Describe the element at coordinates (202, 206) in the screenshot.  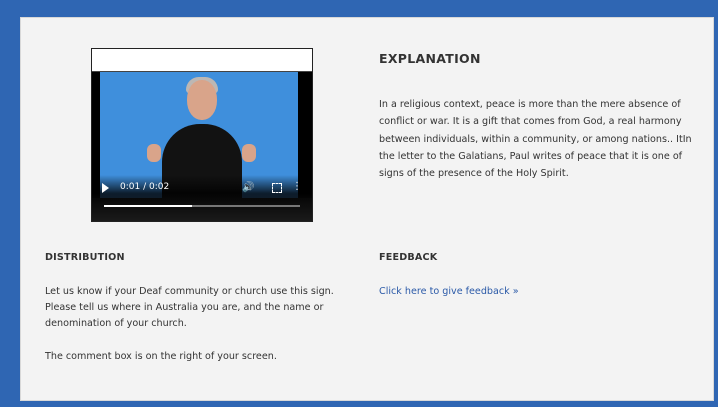
I see `video-progress-bar` at that location.